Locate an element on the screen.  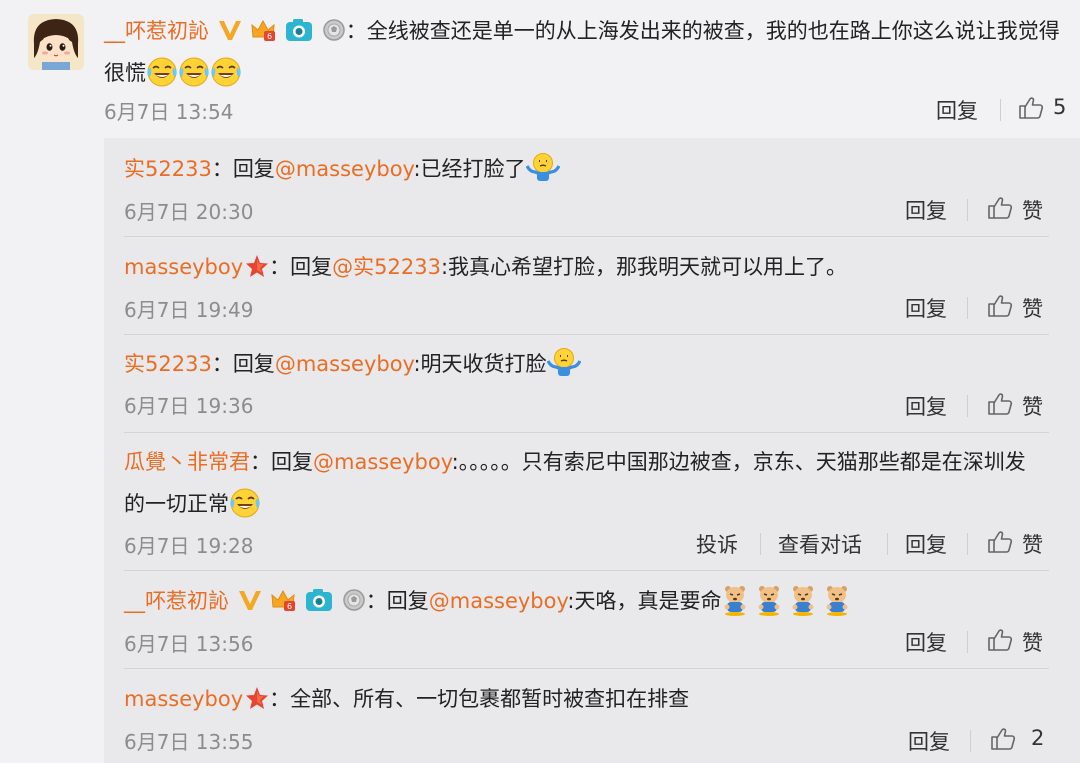
reply-text: 实52233：回复@masseyboy:明天收货打脸 is located at coordinates (584, 364).